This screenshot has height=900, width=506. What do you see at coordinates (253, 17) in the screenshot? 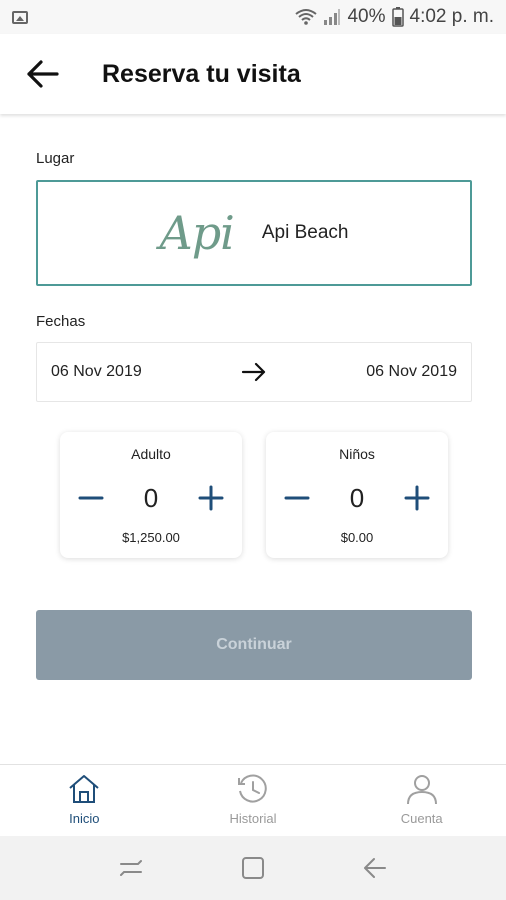
I see `status-bar: 40% 4:02 p. m.` at bounding box center [253, 17].